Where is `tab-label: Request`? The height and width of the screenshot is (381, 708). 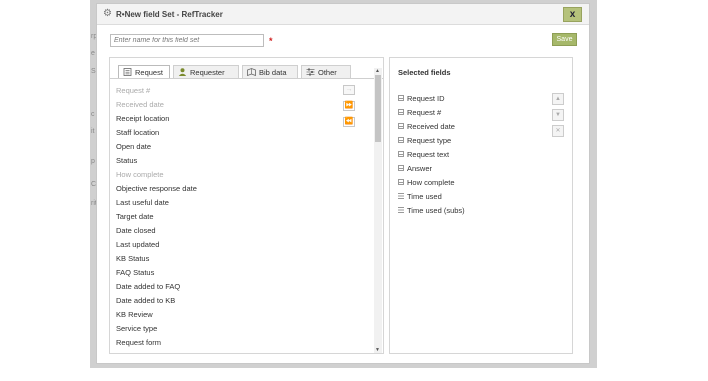
tab-label: Request is located at coordinates (149, 72).